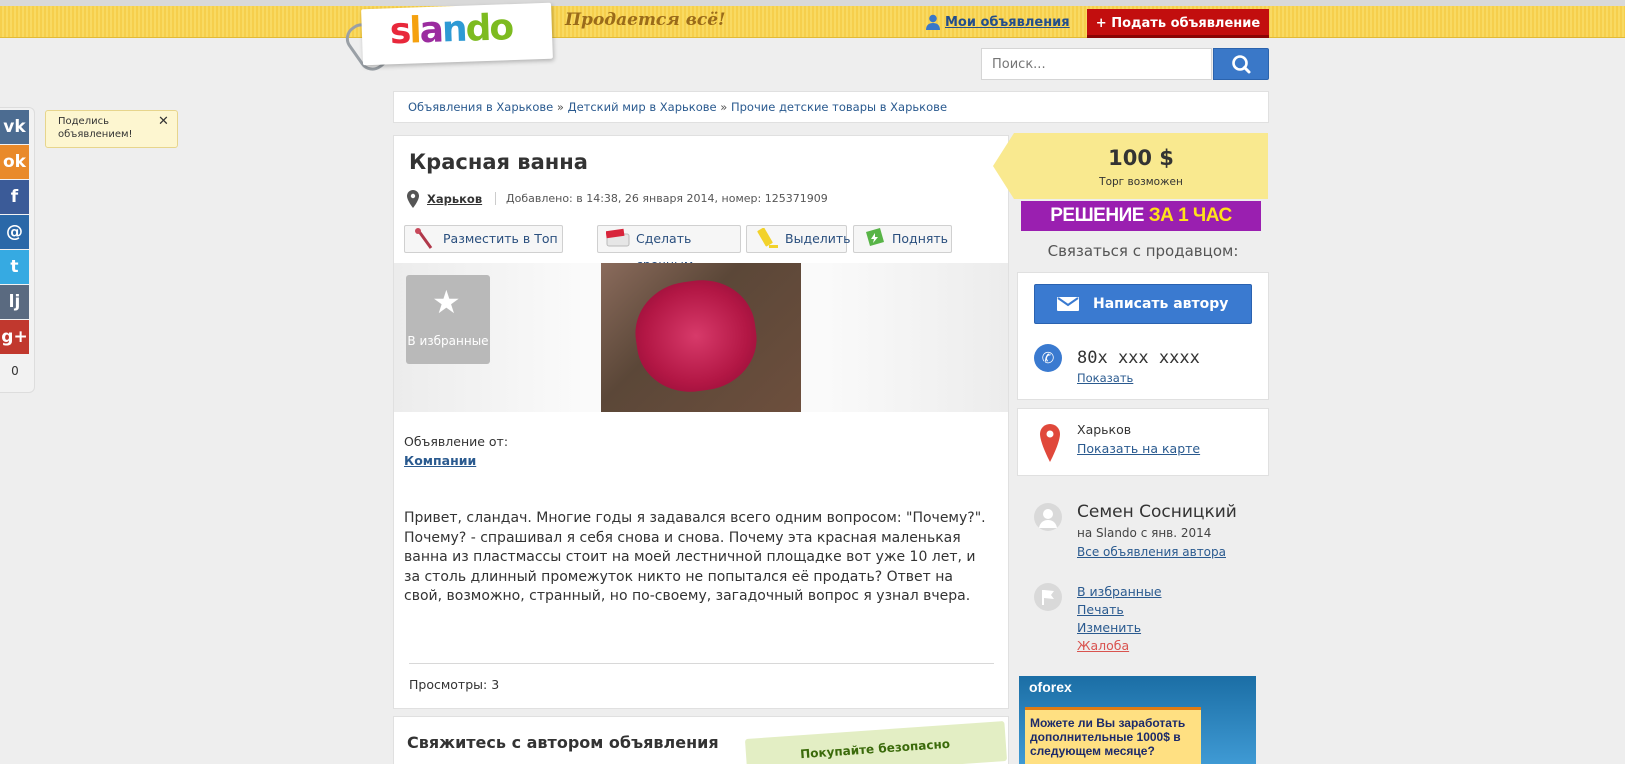 The image size is (1625, 764). Describe the element at coordinates (480, 107) in the screenshot. I see `breadcrumb-item: Объявления в Харькове` at that location.